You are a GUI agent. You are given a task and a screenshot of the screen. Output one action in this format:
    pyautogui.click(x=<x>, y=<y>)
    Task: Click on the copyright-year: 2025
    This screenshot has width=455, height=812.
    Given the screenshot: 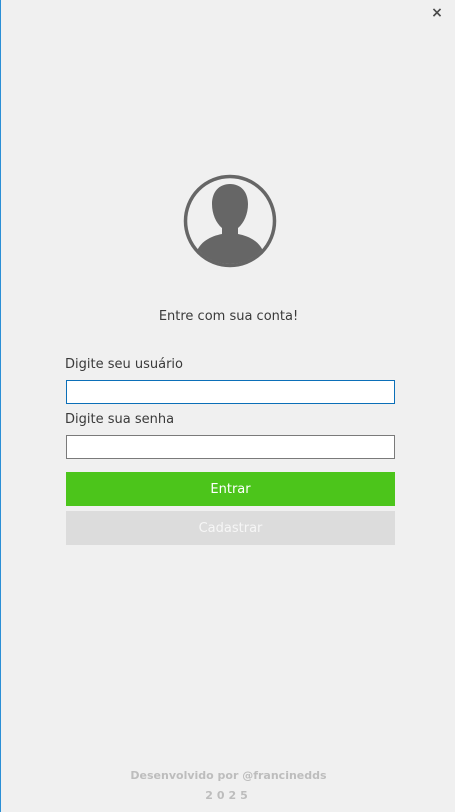 What is the action you would take?
    pyautogui.click(x=228, y=795)
    